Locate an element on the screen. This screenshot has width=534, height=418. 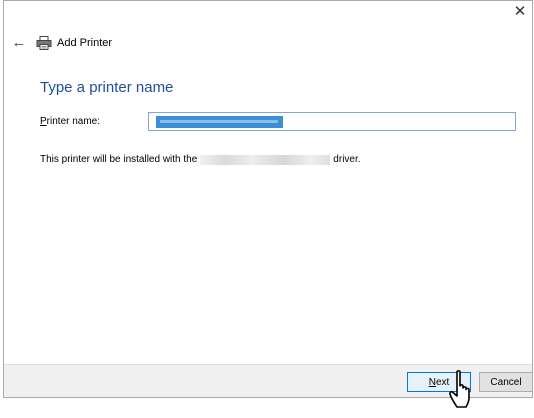
title-bar: ← Add Printer is located at coordinates (154, 43).